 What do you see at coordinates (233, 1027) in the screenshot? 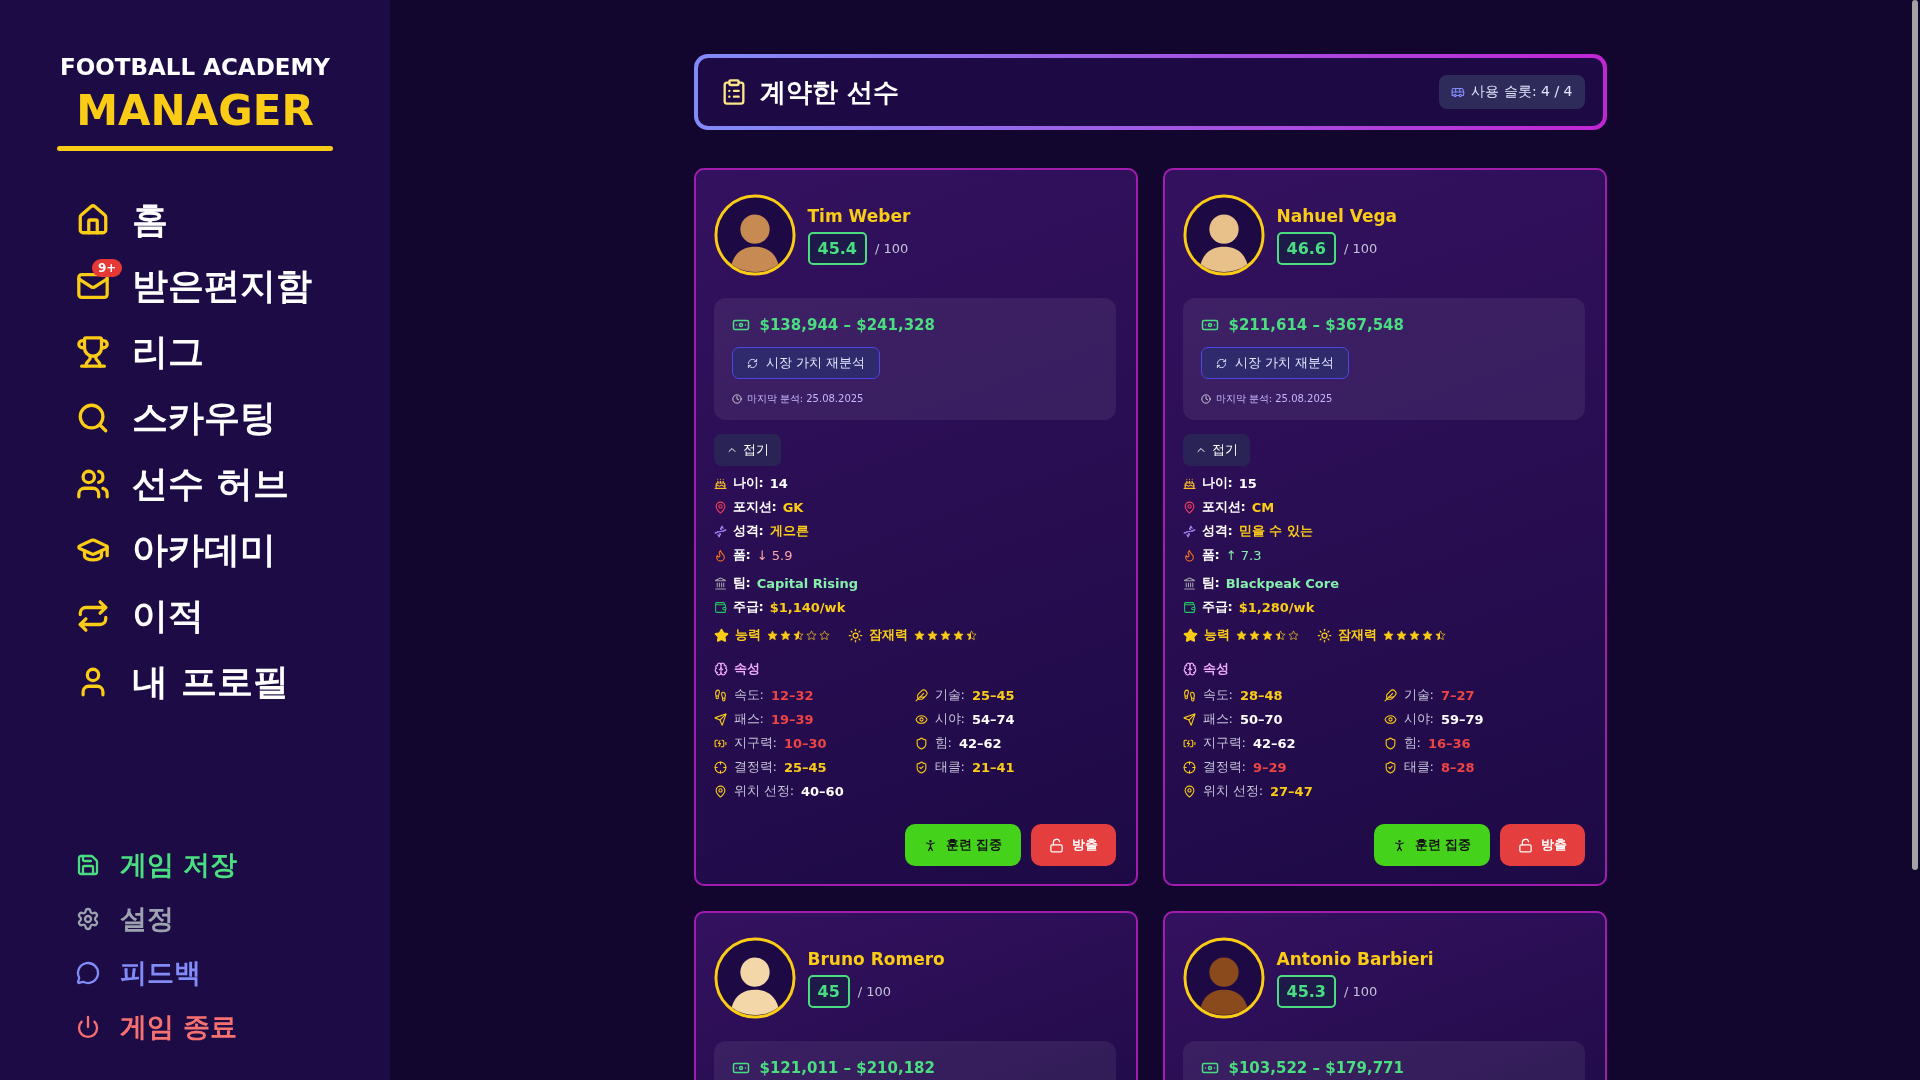
I see `sidebar-action: 게임 종료` at bounding box center [233, 1027].